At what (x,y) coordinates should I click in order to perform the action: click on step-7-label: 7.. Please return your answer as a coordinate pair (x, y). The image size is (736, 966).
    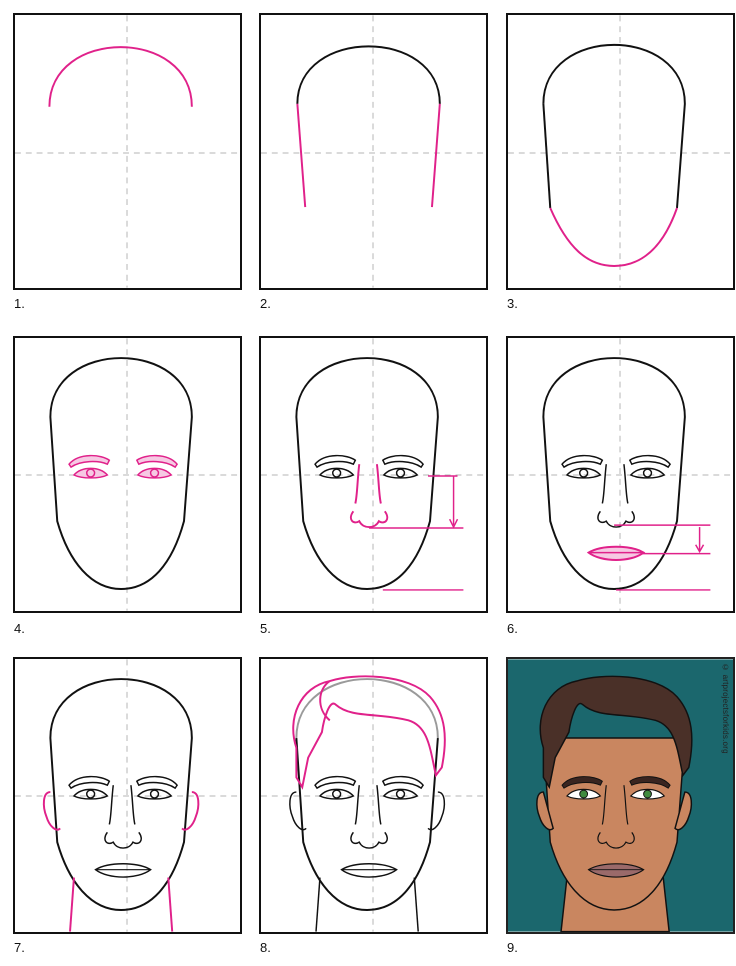
    Looking at the image, I should click on (19, 947).